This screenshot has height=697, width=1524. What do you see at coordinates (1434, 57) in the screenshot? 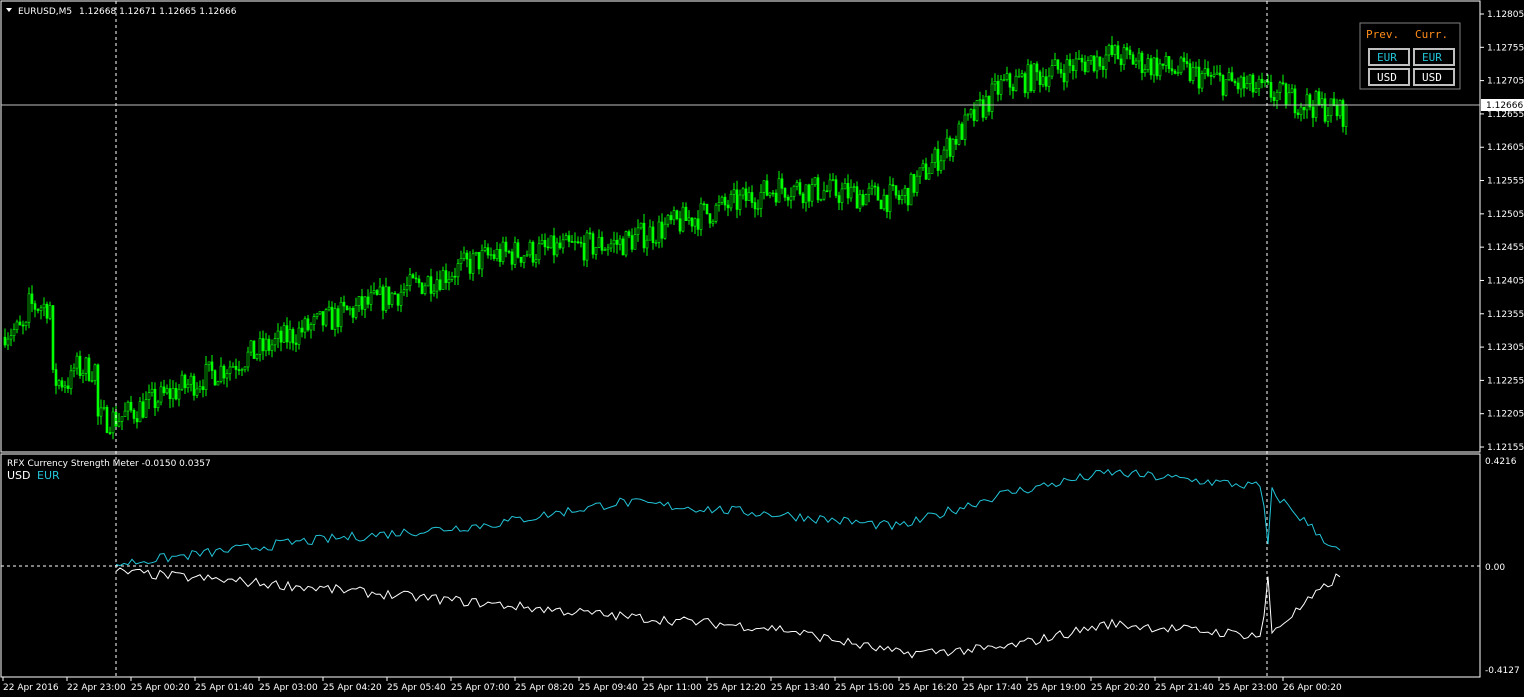
I see `strength-button-curr-top: EUR` at bounding box center [1434, 57].